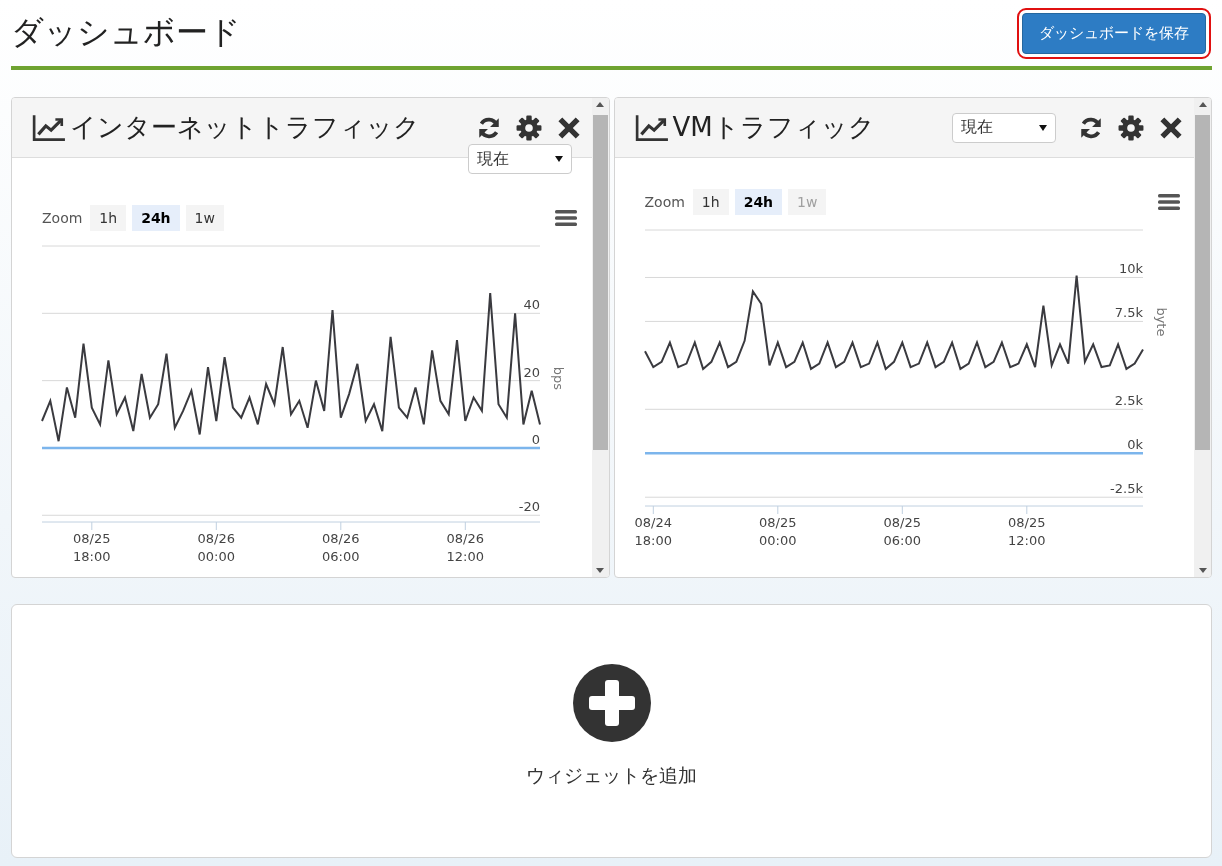 Image resolution: width=1222 pixels, height=866 pixels. What do you see at coordinates (531, 305) in the screenshot?
I see `y-tick-label: 40` at bounding box center [531, 305].